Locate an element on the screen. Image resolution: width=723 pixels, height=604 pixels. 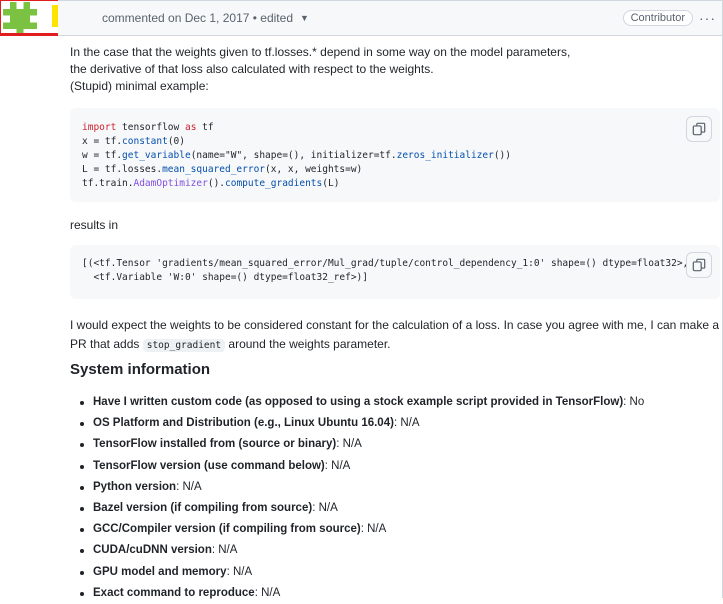
list-item: Python version: N/A is located at coordinates (395, 487).